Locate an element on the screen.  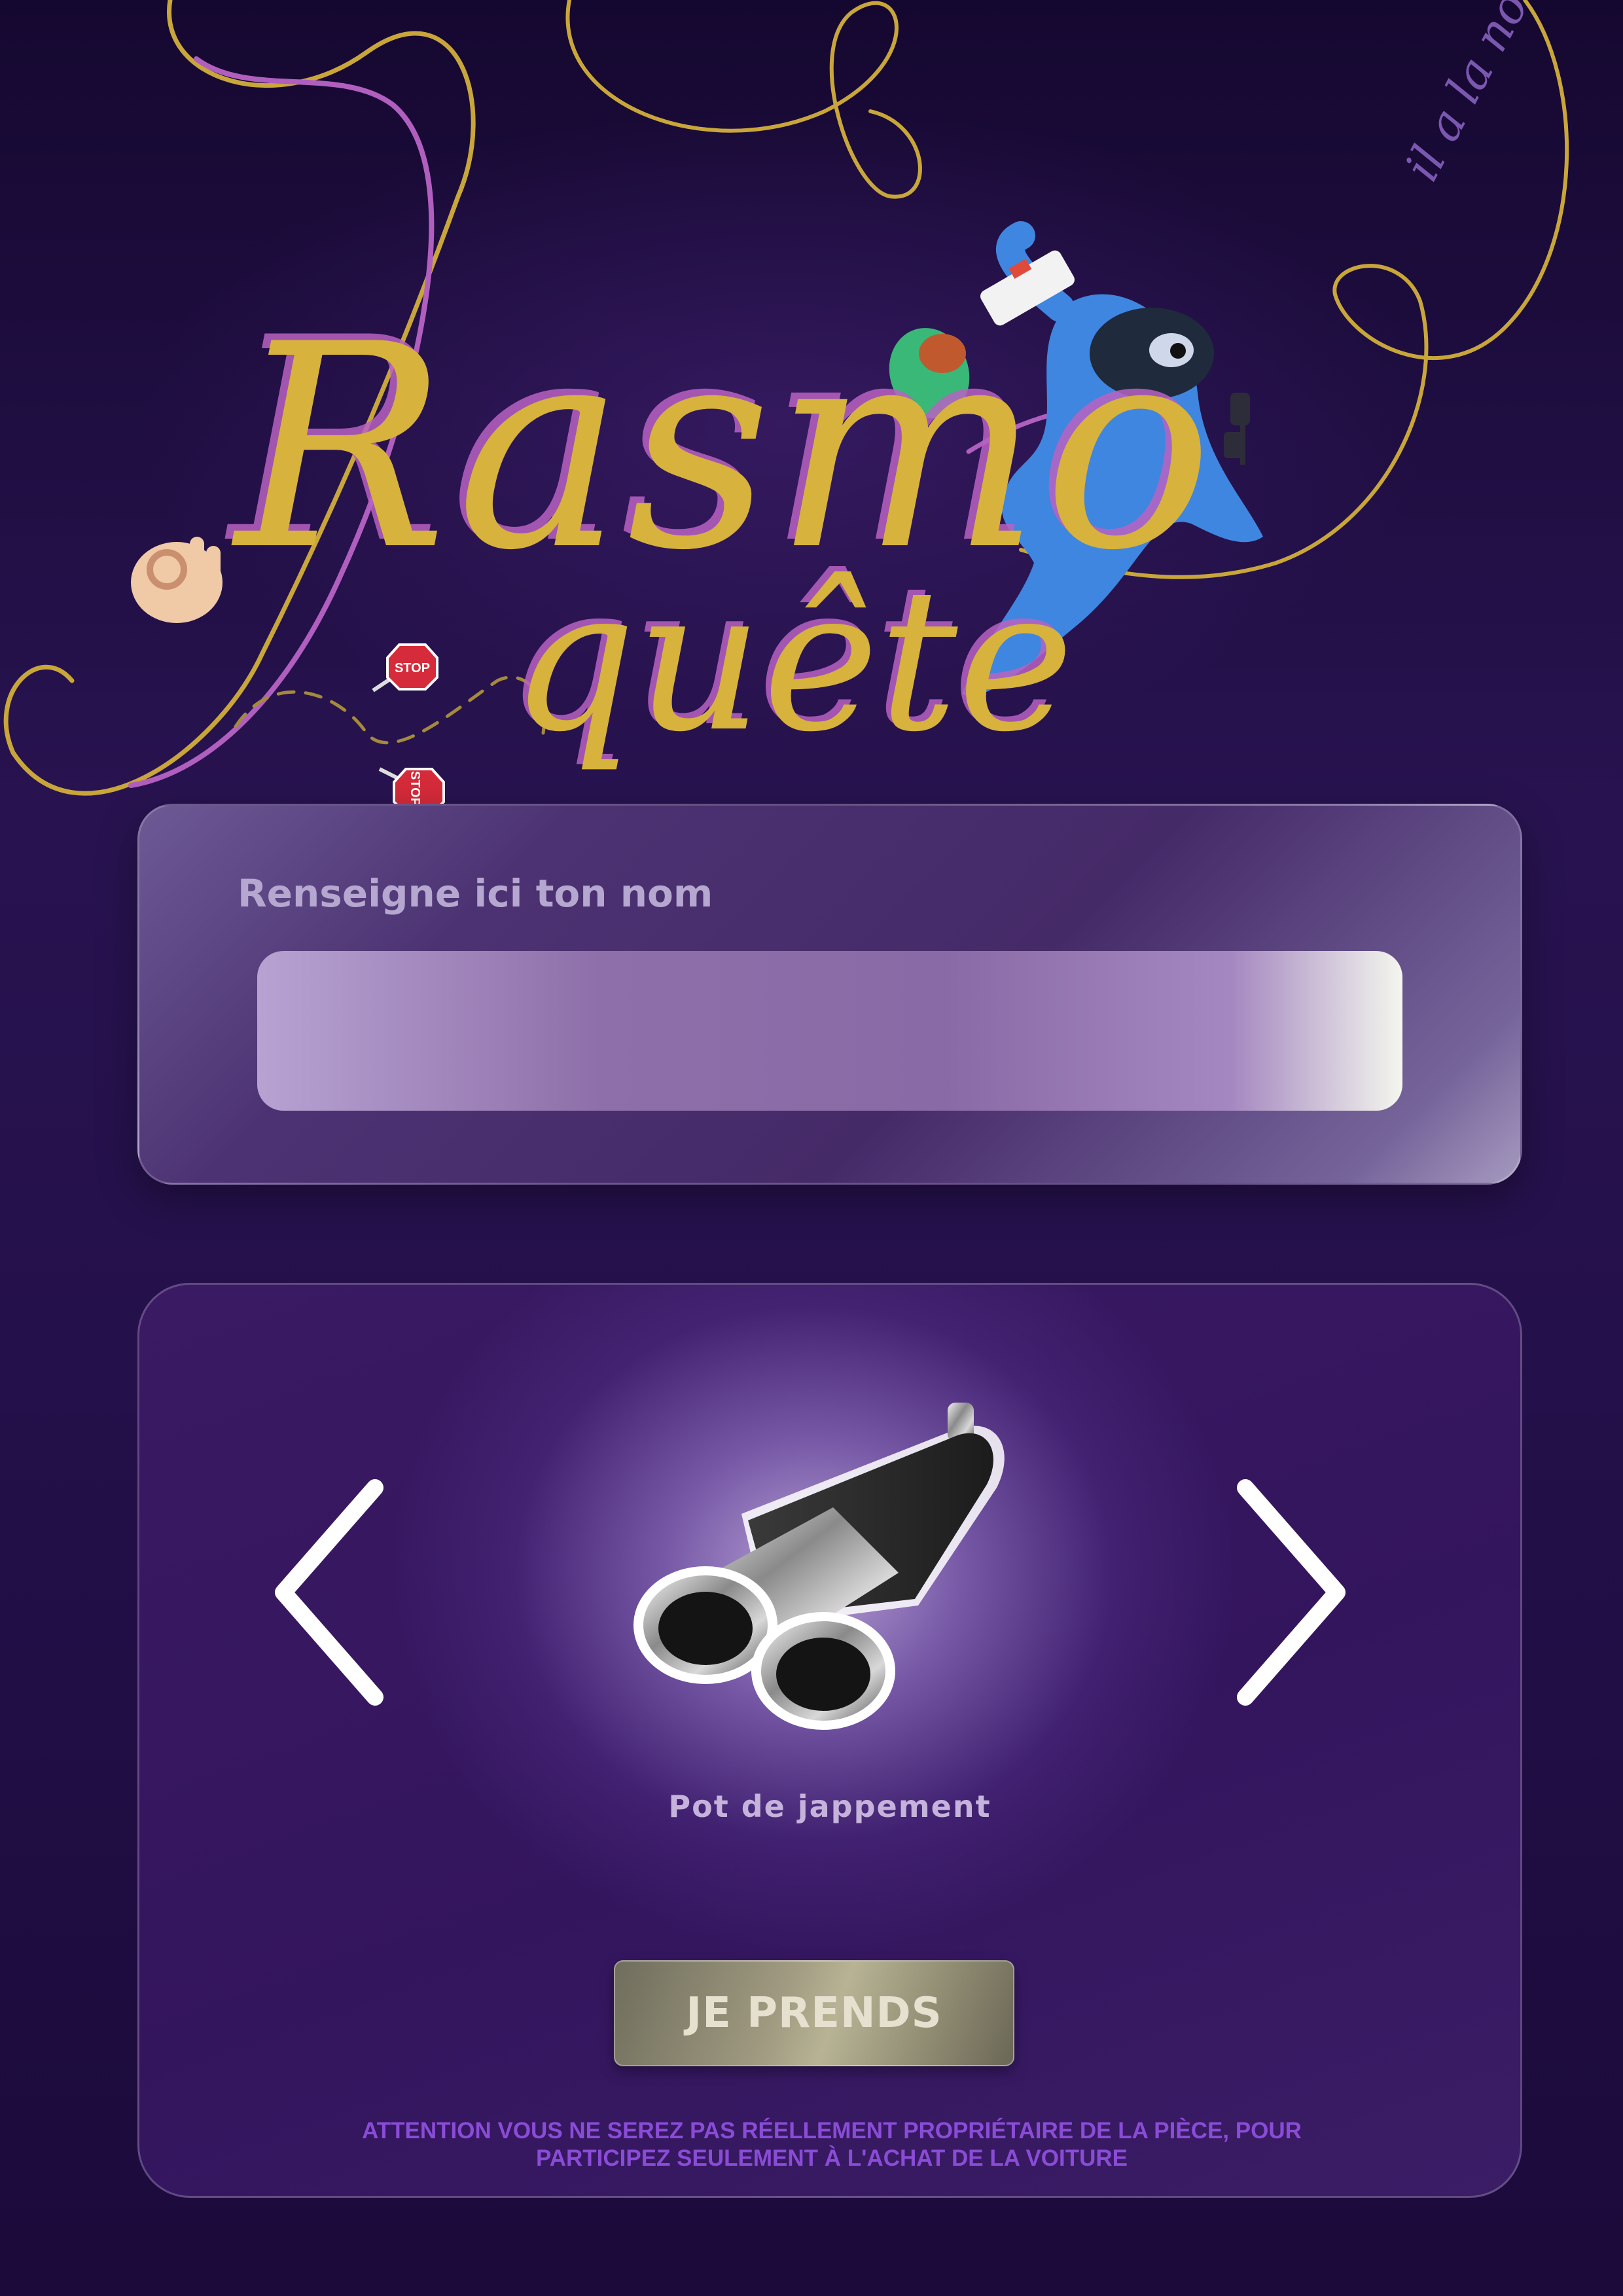
name-form-card: Renseigne ici ton nom is located at coordinates (830, 995).